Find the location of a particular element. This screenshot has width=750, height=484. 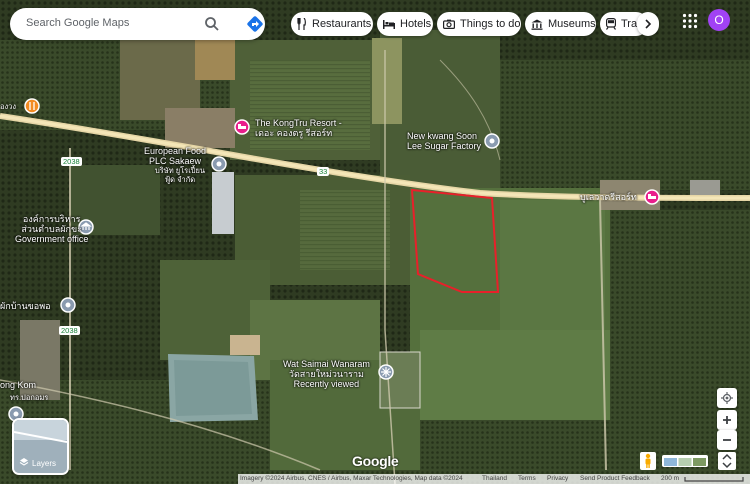

expand-toggle-button is located at coordinates (727, 461).